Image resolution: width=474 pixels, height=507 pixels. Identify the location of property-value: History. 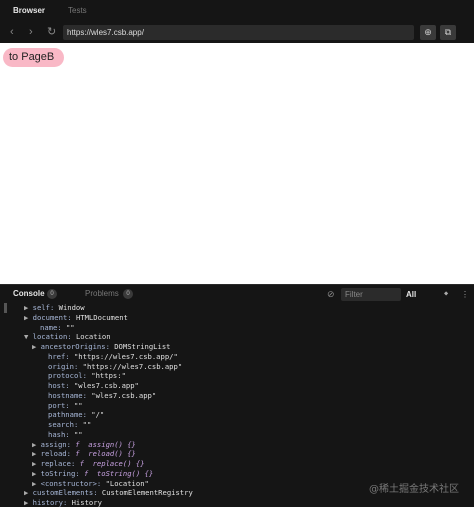
(86, 502).